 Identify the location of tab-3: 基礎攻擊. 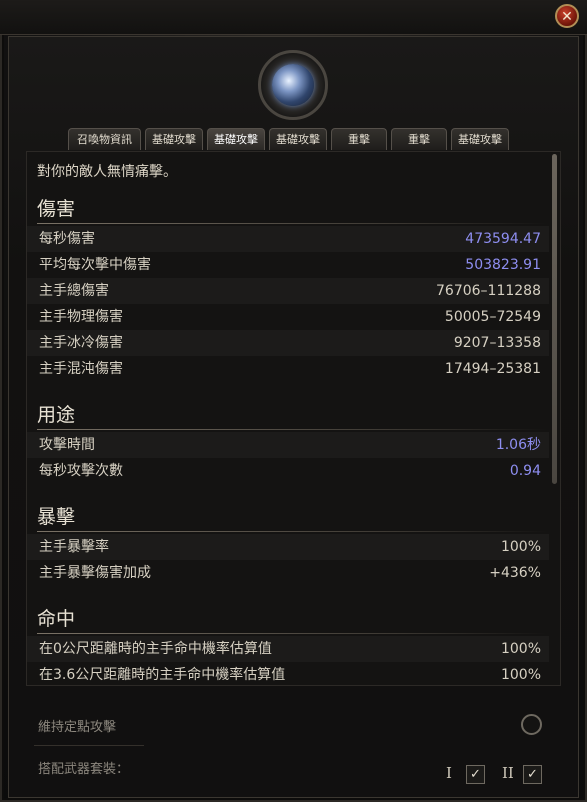
(298, 139).